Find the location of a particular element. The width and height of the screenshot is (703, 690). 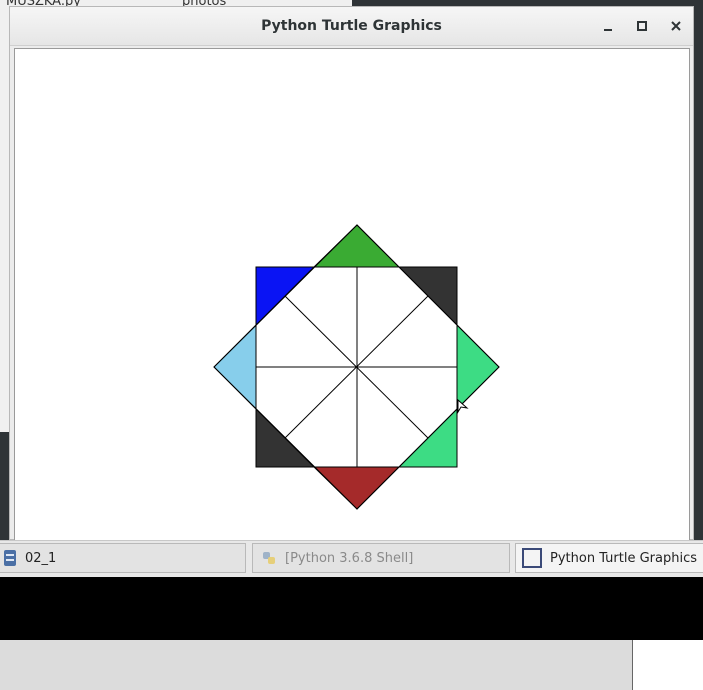

triangle-left is located at coordinates (235, 367).